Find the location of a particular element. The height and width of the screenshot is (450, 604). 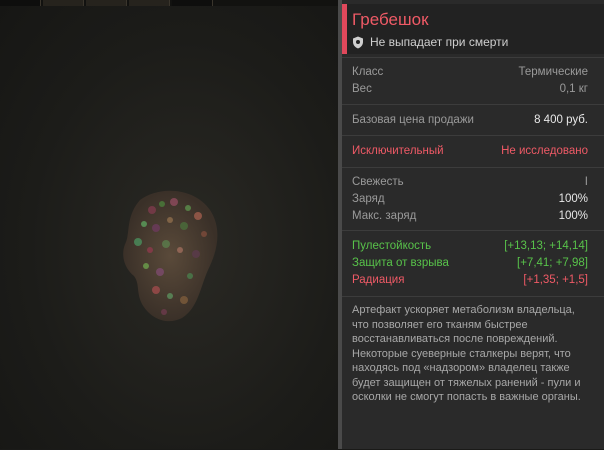

shield-icon is located at coordinates (358, 42).